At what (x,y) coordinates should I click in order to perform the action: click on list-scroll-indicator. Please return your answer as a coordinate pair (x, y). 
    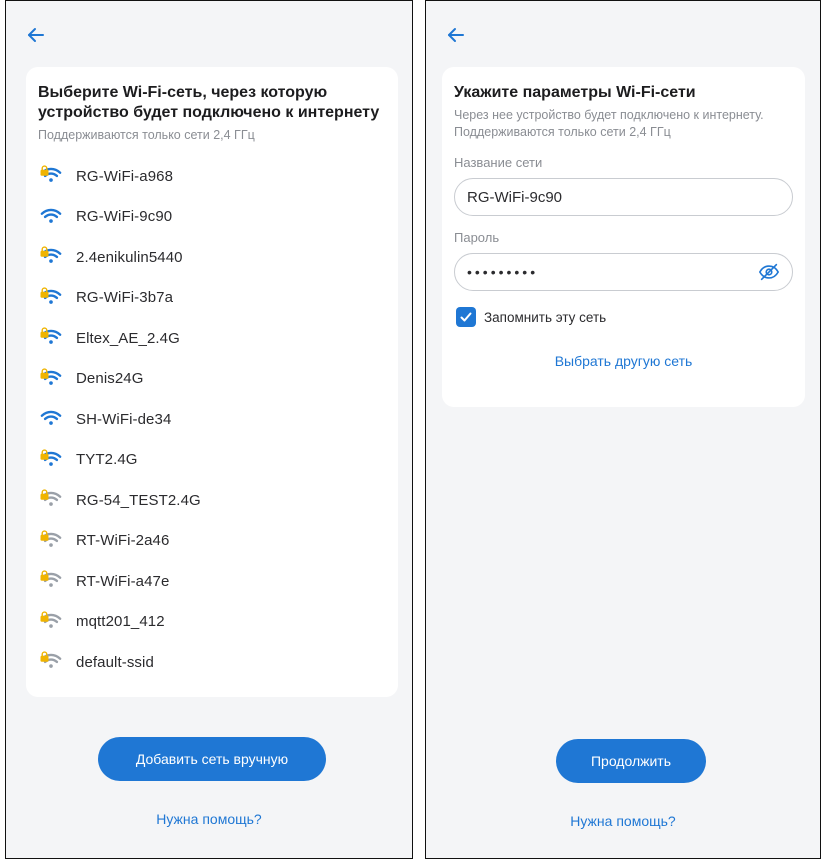
    Looking at the image, I should click on (211, 690).